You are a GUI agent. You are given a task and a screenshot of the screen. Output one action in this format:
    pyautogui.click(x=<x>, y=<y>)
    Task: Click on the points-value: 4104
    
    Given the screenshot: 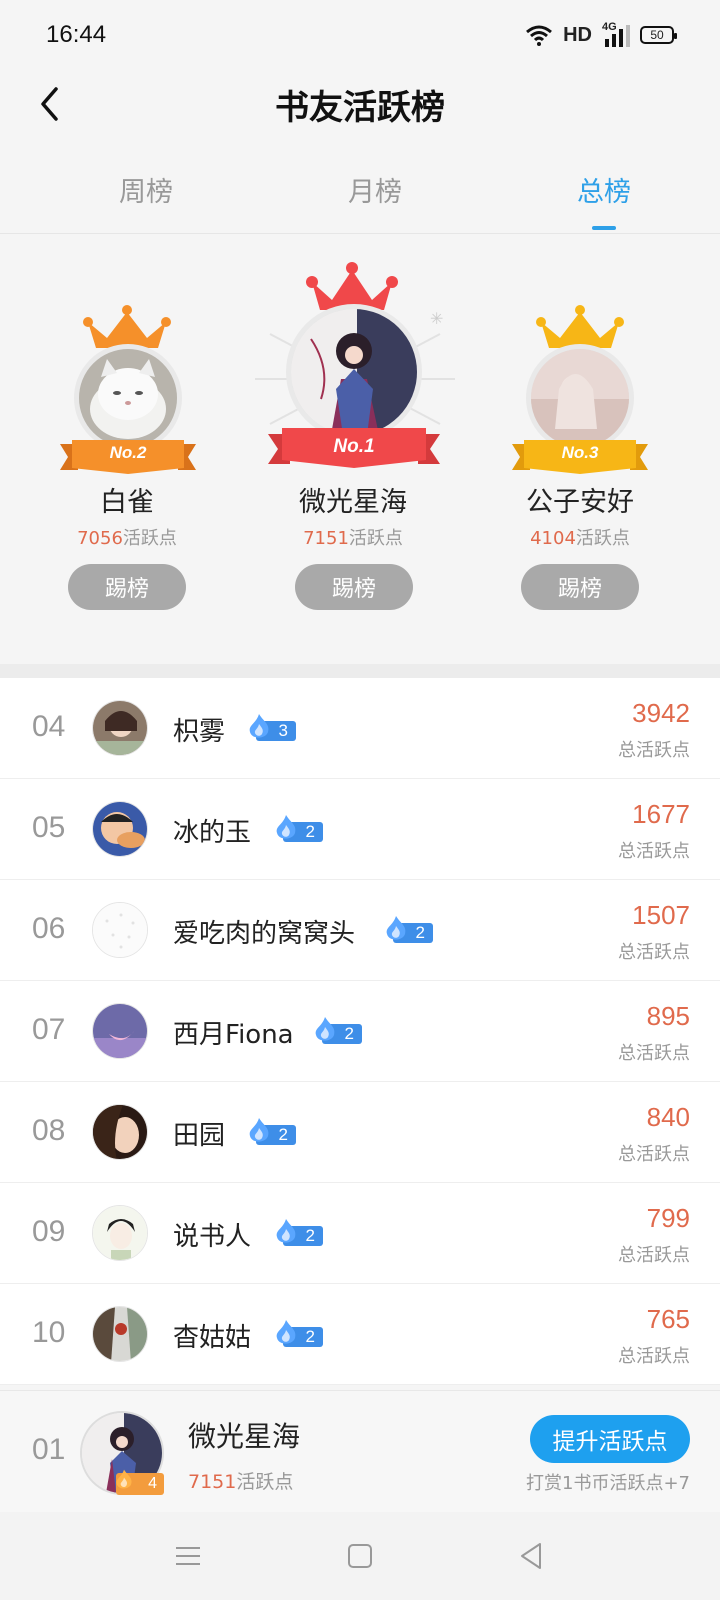 What is the action you would take?
    pyautogui.click(x=553, y=538)
    